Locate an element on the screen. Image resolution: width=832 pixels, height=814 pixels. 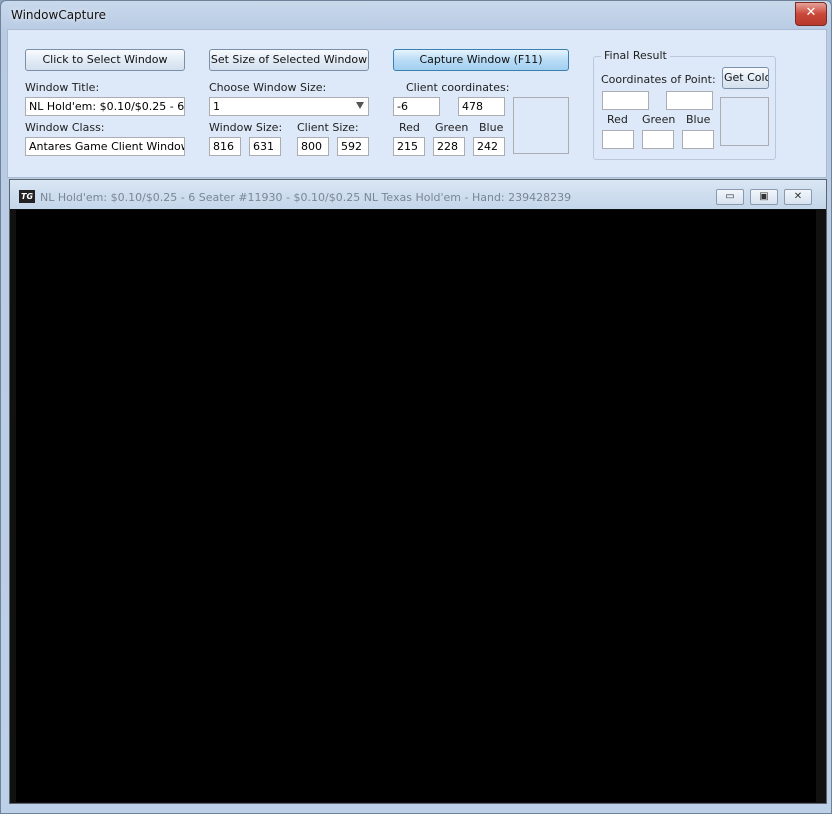
window-size-select: 1 is located at coordinates (289, 106).